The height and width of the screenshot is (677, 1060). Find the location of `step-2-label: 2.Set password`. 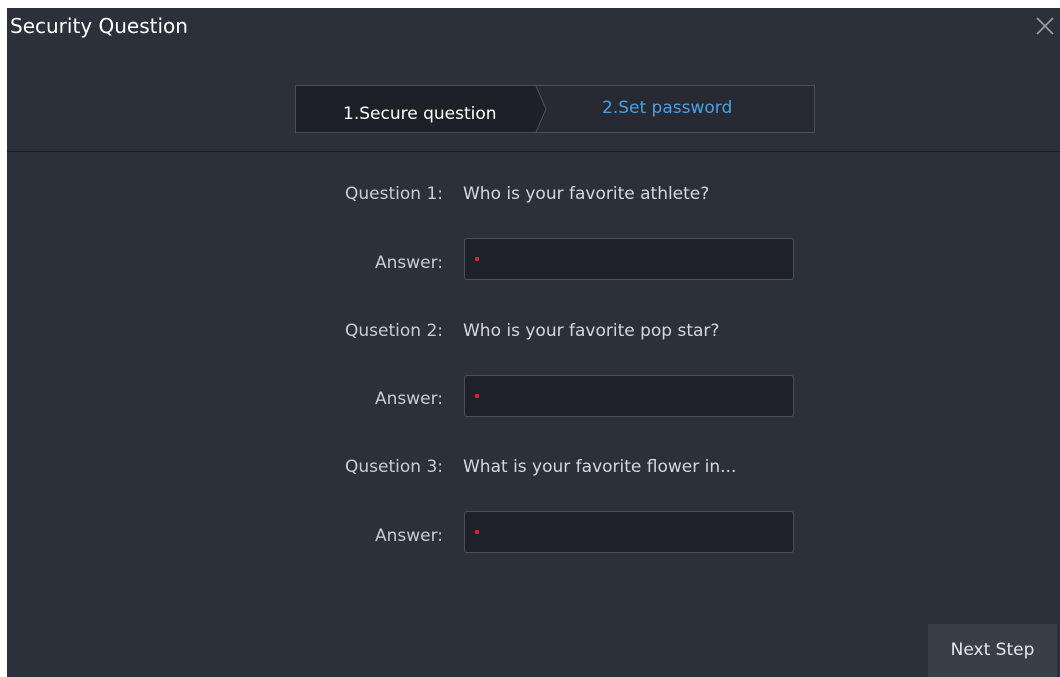

step-2-label: 2.Set password is located at coordinates (667, 108).